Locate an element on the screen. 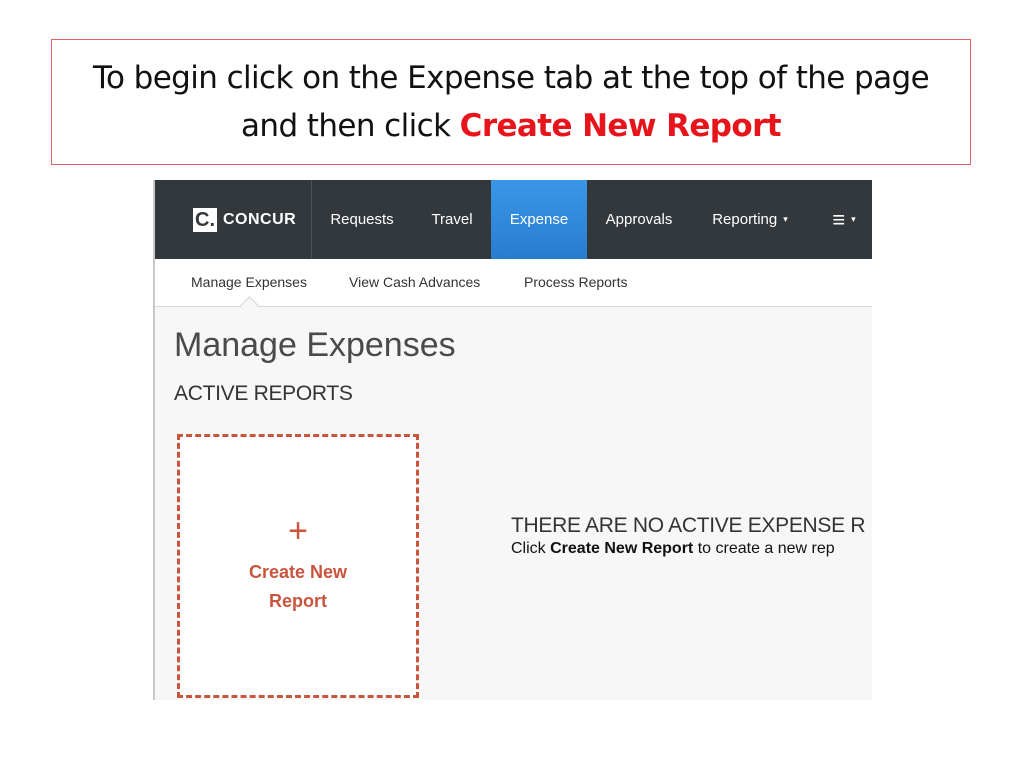  nav-tab-label: Expense is located at coordinates (539, 219).